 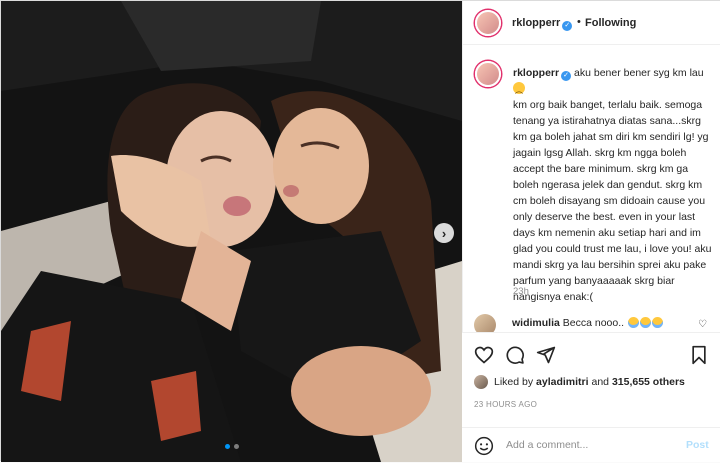 I want to click on post-header: rklopperr ✓ • Following, so click(x=591, y=23).